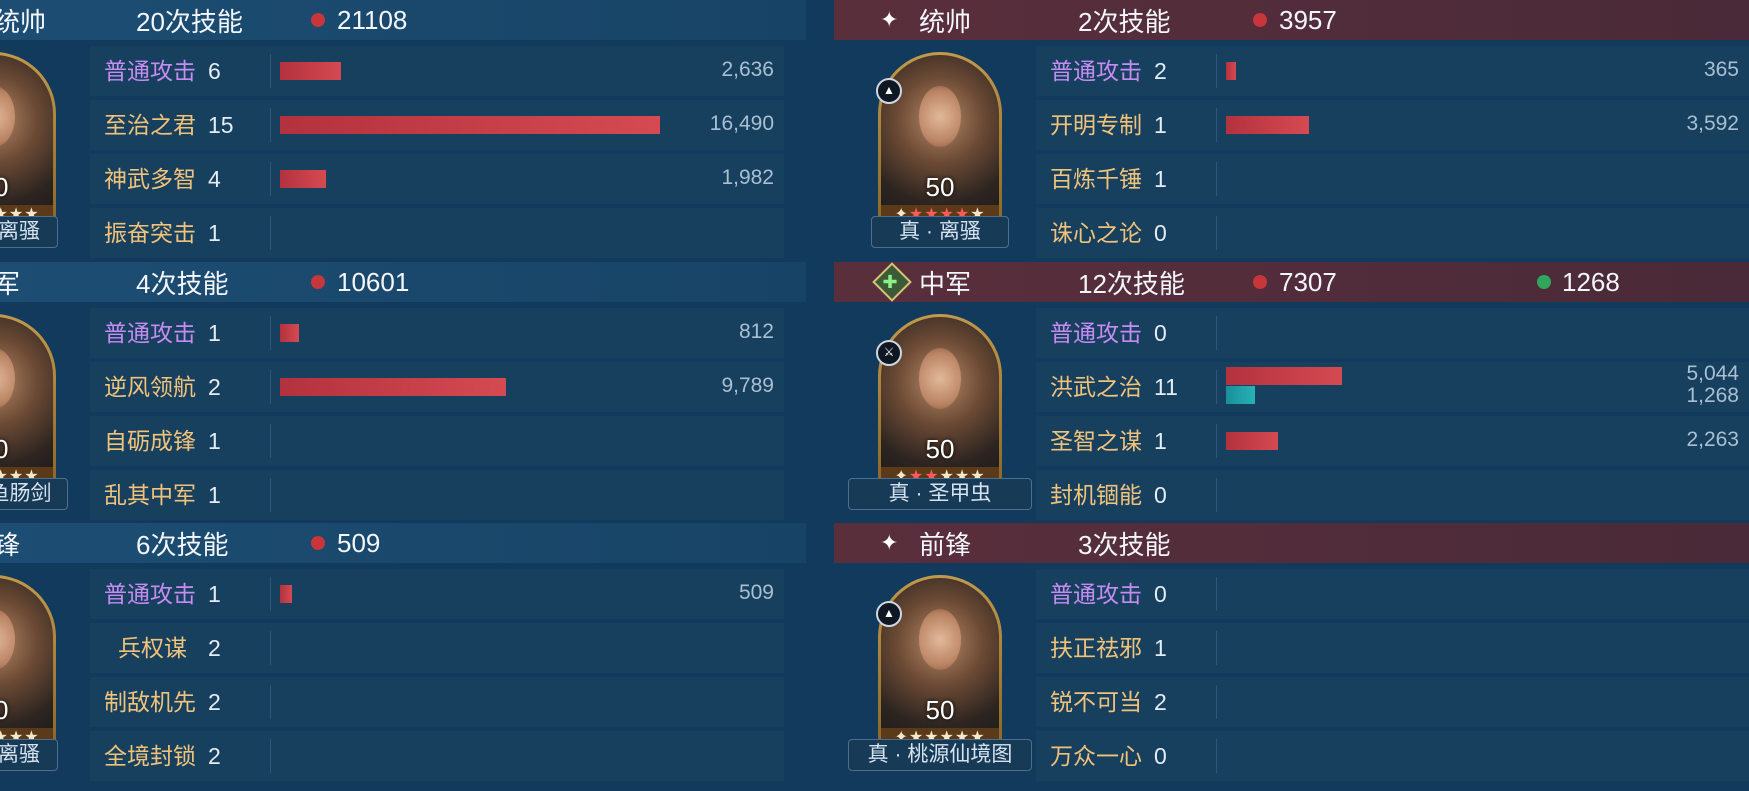  Describe the element at coordinates (945, 544) in the screenshot. I see `role-label: 前锋` at that location.